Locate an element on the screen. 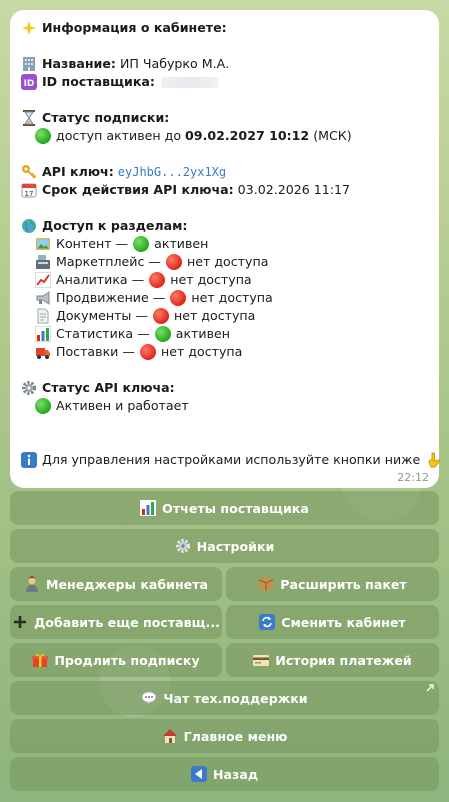 The height and width of the screenshot is (802, 449). globe-icon is located at coordinates (29, 226).